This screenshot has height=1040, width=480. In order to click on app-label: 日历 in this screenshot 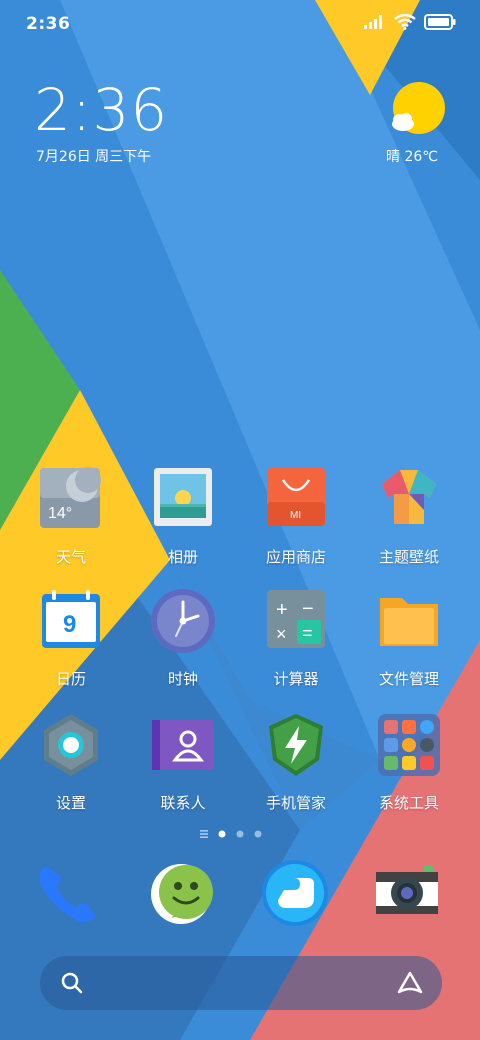, I will do `click(70, 679)`.